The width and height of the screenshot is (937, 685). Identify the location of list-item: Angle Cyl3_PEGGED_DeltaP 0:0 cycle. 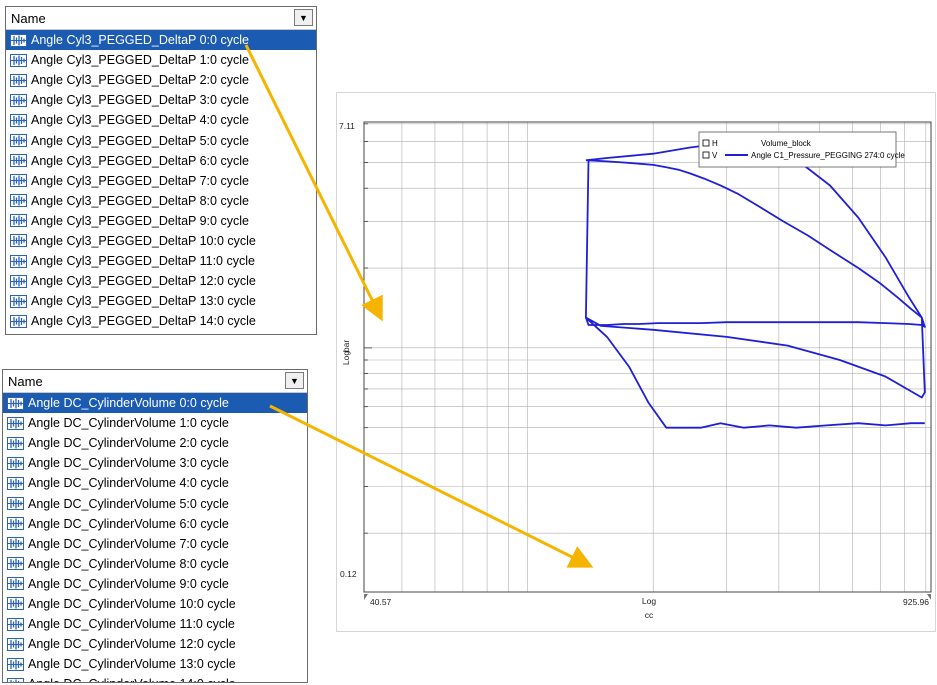
(161, 40).